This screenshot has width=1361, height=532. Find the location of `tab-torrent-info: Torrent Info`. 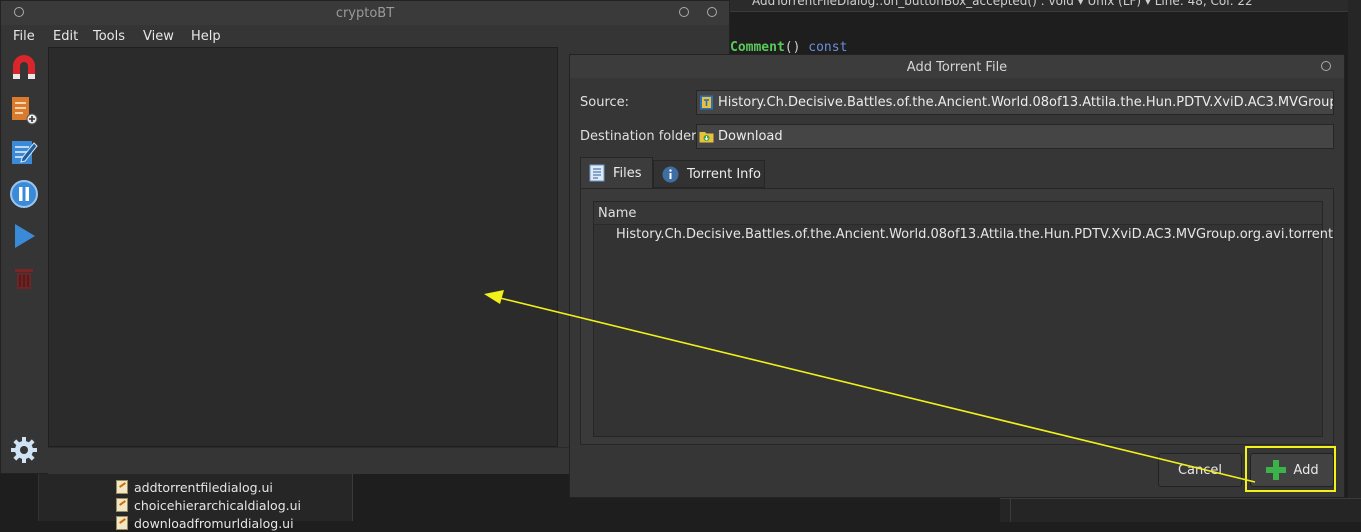

tab-torrent-info: Torrent Info is located at coordinates (709, 174).